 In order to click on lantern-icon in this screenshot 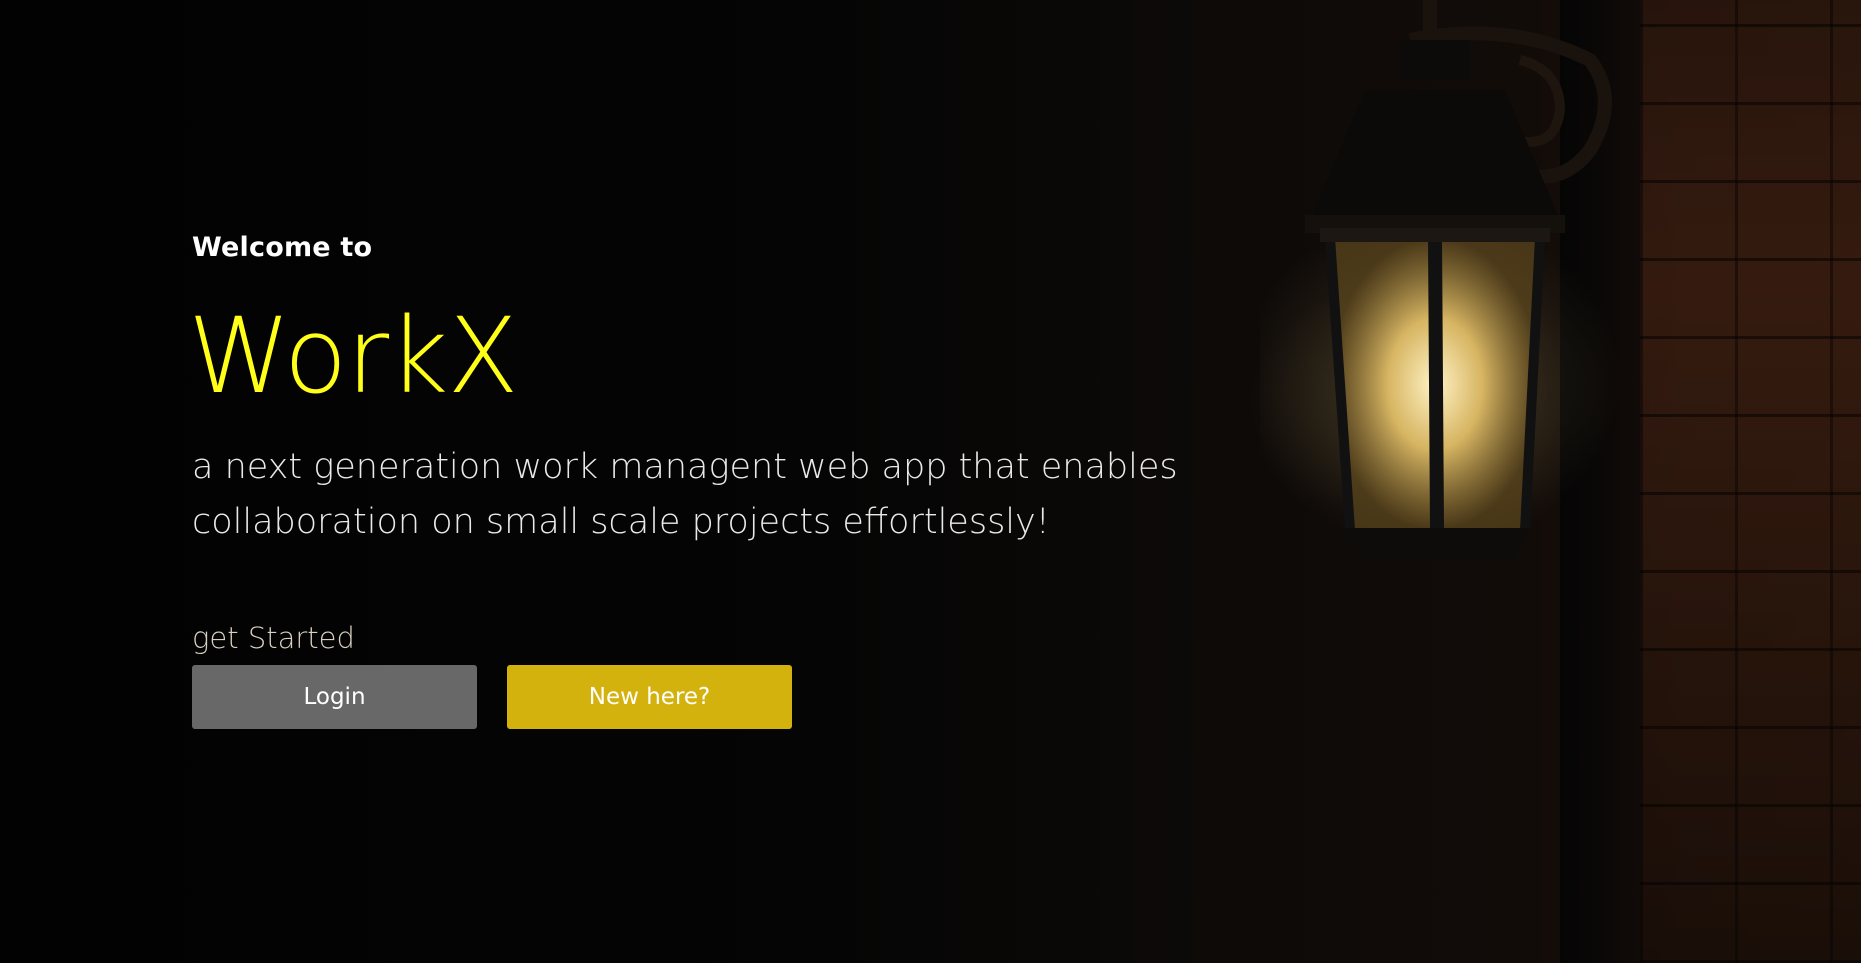, I will do `click(1440, 280)`.